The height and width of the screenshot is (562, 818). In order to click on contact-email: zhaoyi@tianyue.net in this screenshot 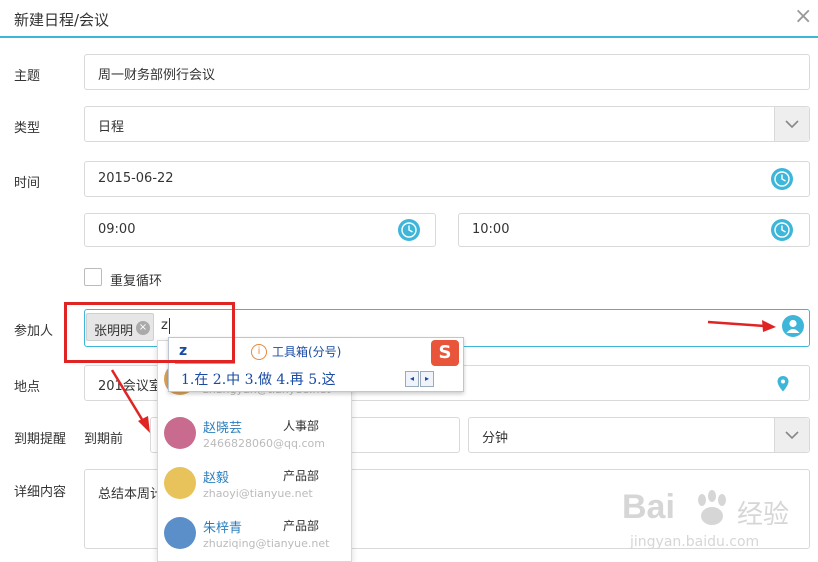, I will do `click(258, 493)`.